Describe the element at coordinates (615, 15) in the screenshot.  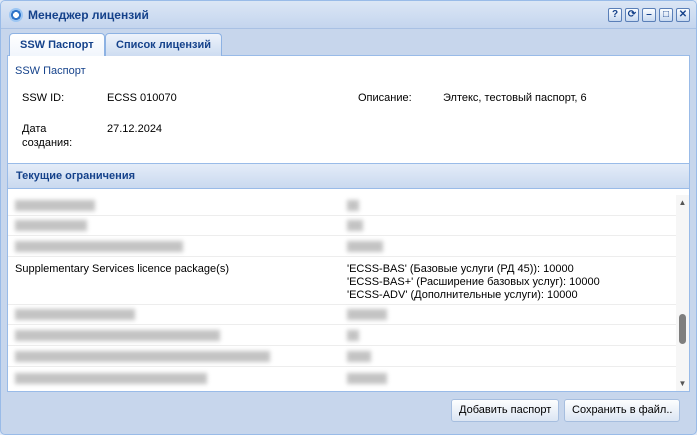
I see `help-icon: ?` at that location.